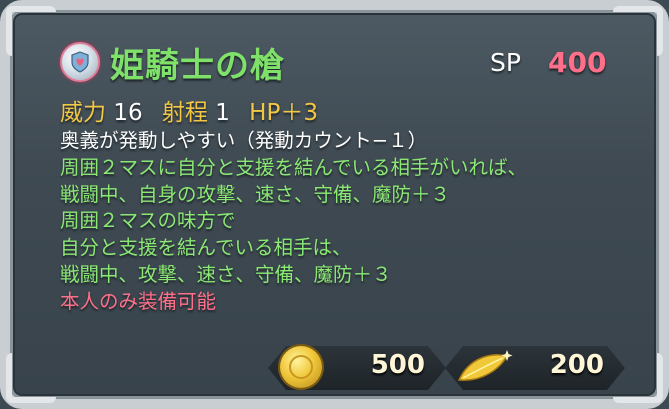 This screenshot has height=409, width=669. I want to click on dew-cost-value: 200, so click(576, 365).